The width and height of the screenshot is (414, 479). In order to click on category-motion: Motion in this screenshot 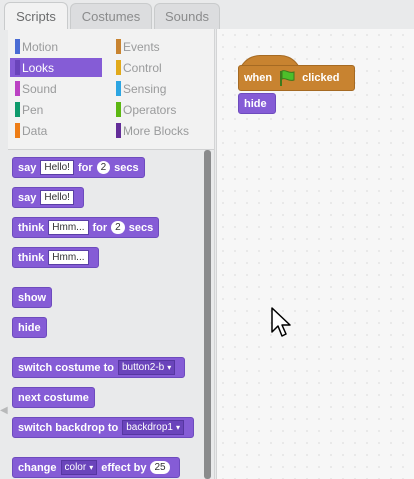, I will do `click(56, 46)`.